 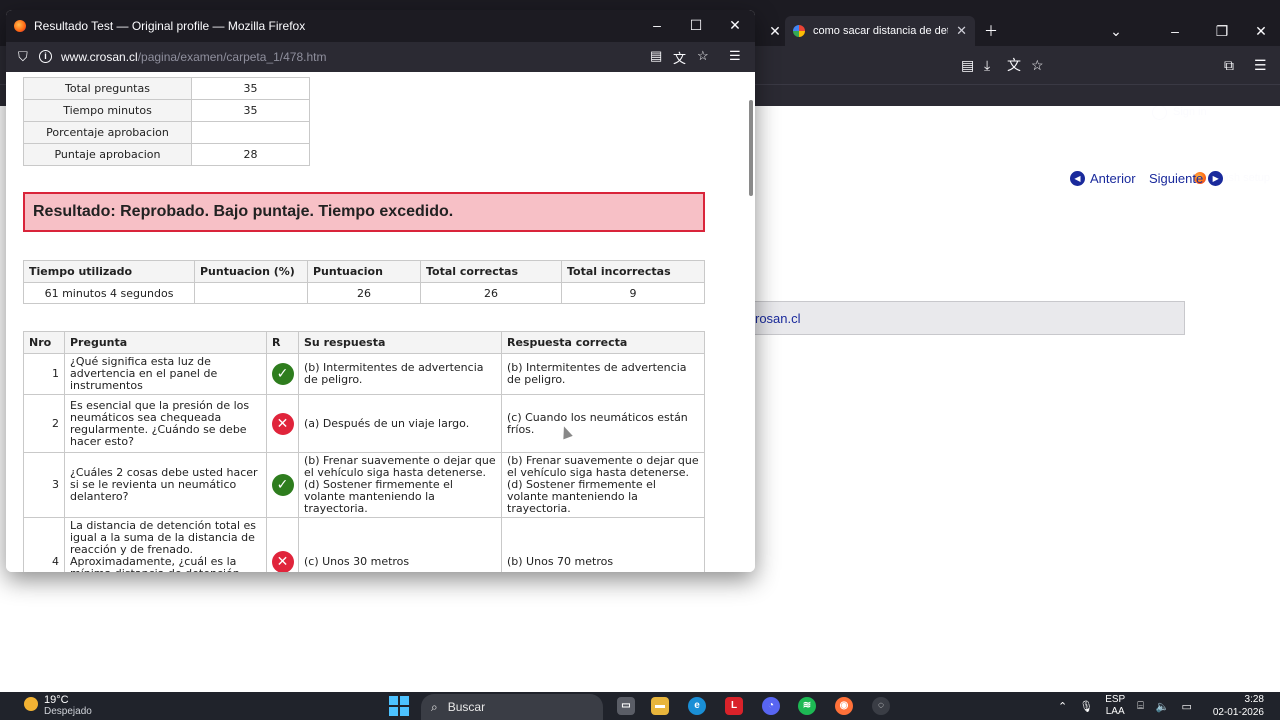 What do you see at coordinates (696, 25) in the screenshot?
I see `maximize-icon: ☐` at bounding box center [696, 25].